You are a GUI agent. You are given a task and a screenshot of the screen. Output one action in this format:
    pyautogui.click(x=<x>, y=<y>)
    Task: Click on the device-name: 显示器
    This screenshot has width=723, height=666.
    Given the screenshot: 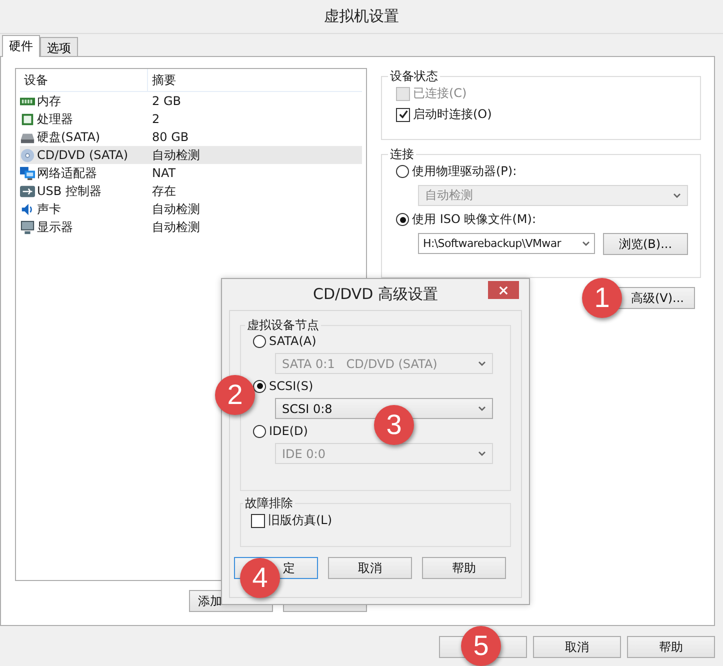 What is the action you would take?
    pyautogui.click(x=55, y=227)
    